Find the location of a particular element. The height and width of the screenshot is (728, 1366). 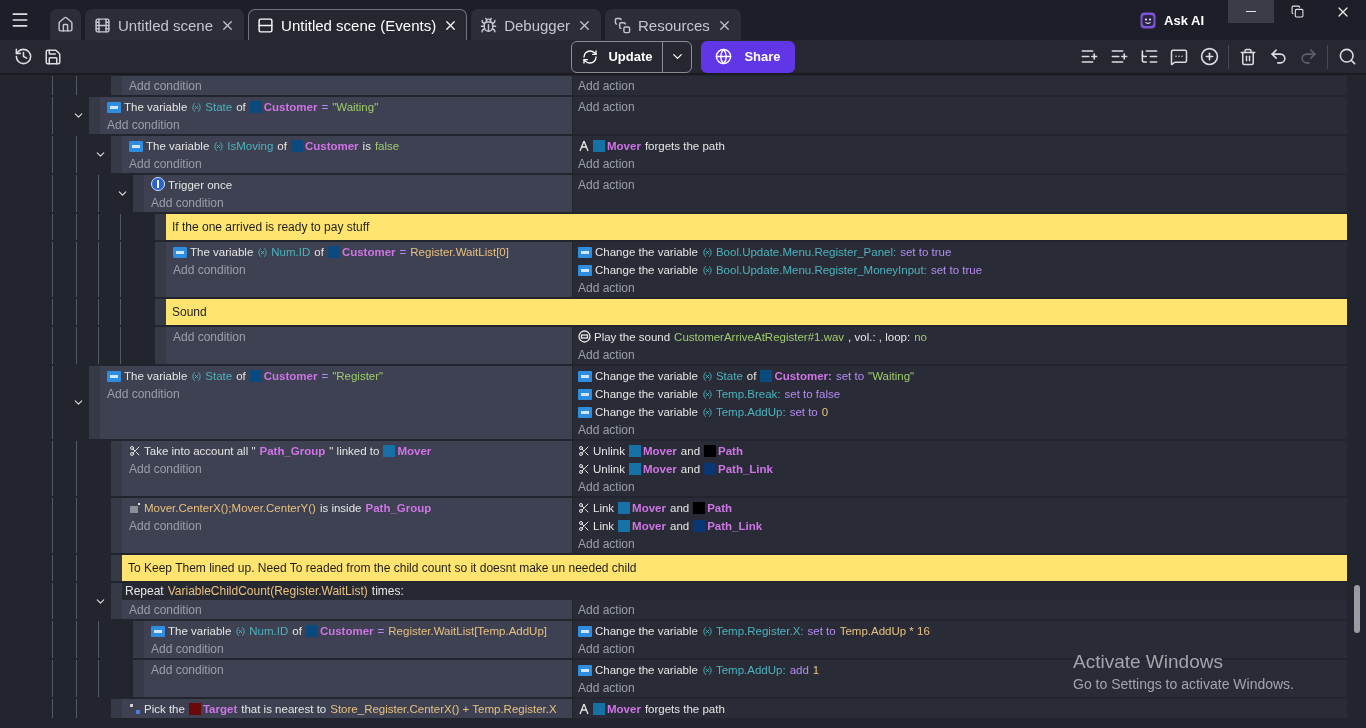

variable-name: Bool.Update.Menu.Register_Panel: is located at coordinates (806, 252).